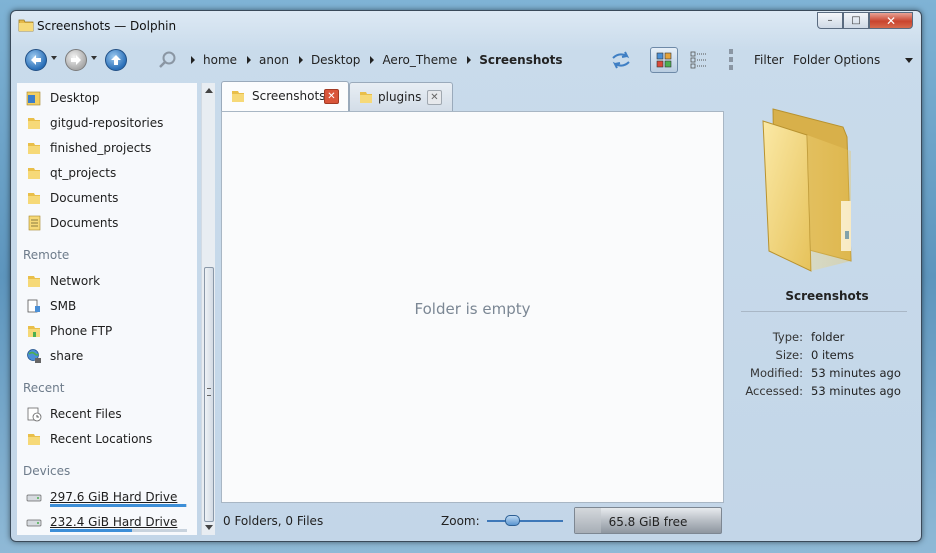  What do you see at coordinates (105, 306) in the screenshot?
I see `sidebar-item-smb: SMB` at bounding box center [105, 306].